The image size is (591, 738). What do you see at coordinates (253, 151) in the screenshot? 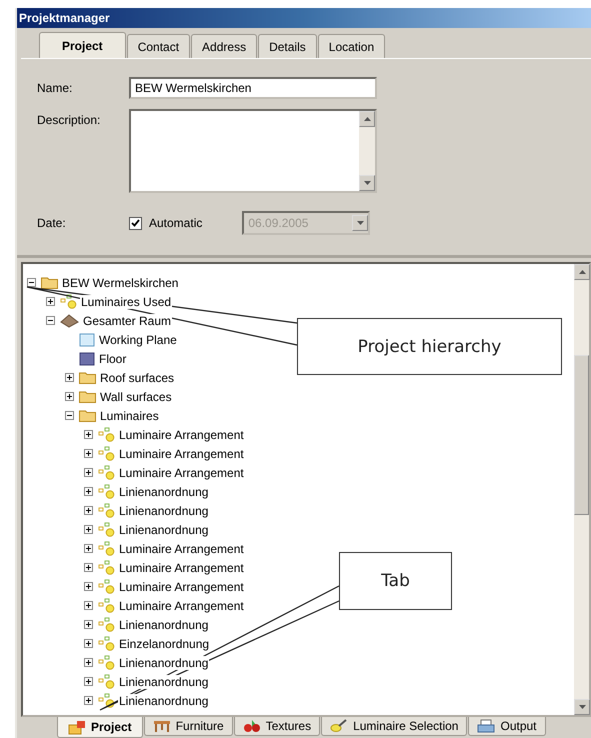
I see `description-field` at bounding box center [253, 151].